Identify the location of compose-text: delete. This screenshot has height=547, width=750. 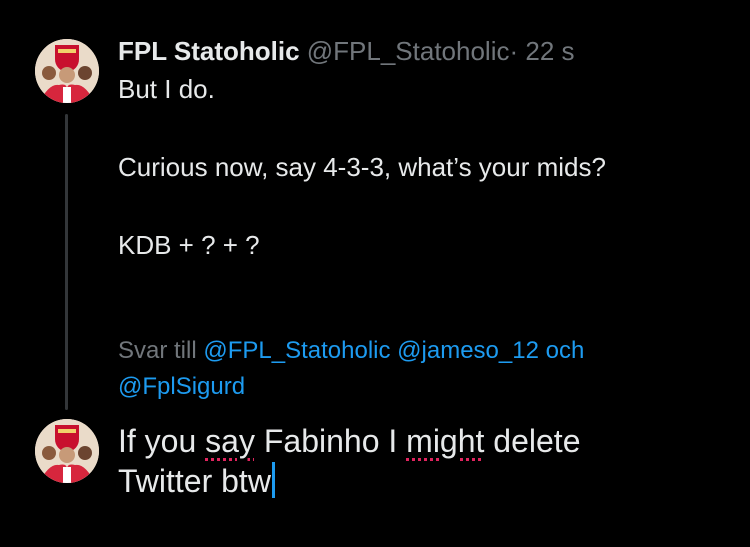
(532, 441).